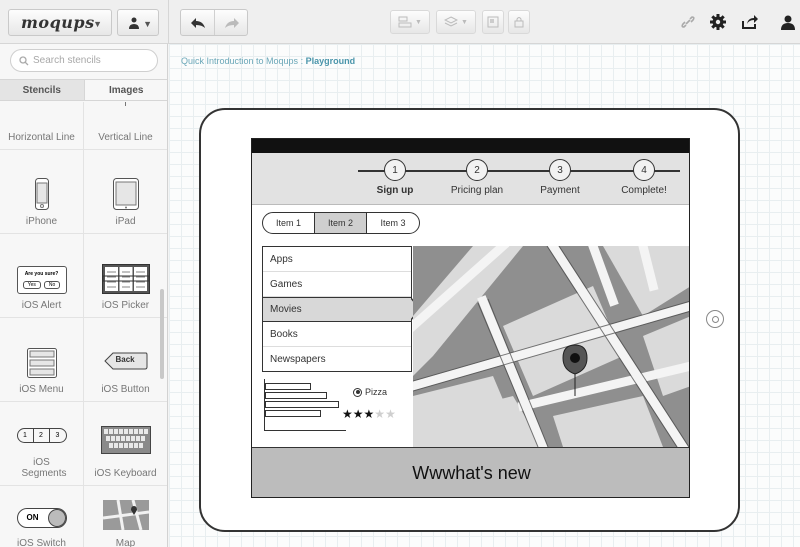  What do you see at coordinates (57, 435) in the screenshot?
I see `segment-3: 3` at bounding box center [57, 435].